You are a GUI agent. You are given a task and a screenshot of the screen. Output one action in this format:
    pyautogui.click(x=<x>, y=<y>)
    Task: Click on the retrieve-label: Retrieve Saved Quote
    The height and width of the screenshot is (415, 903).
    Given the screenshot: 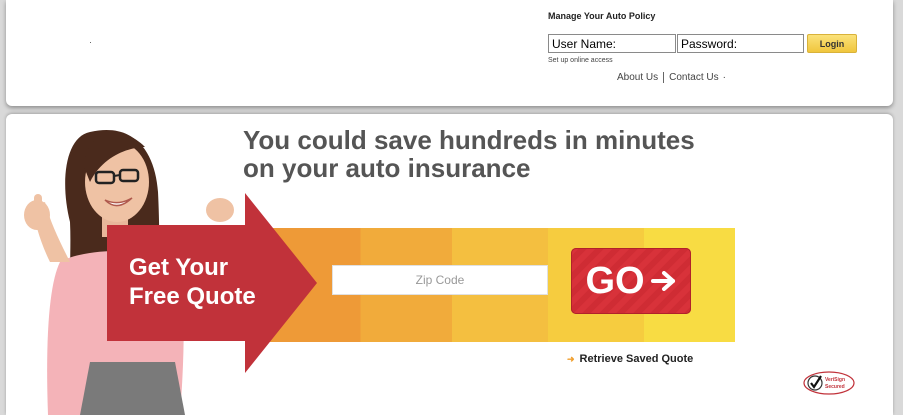 What is the action you would take?
    pyautogui.click(x=636, y=359)
    